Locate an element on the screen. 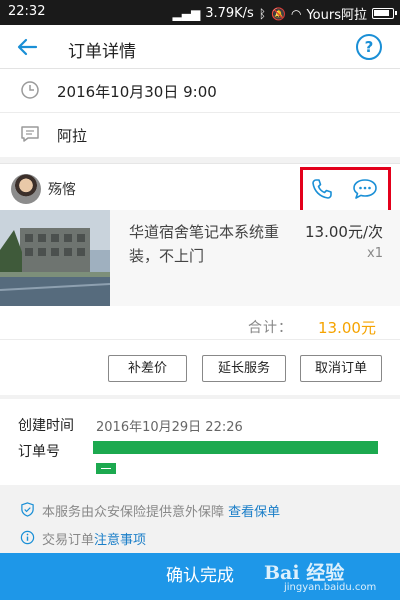 The image size is (400, 600). provider-name: 殇愘 is located at coordinates (62, 190).